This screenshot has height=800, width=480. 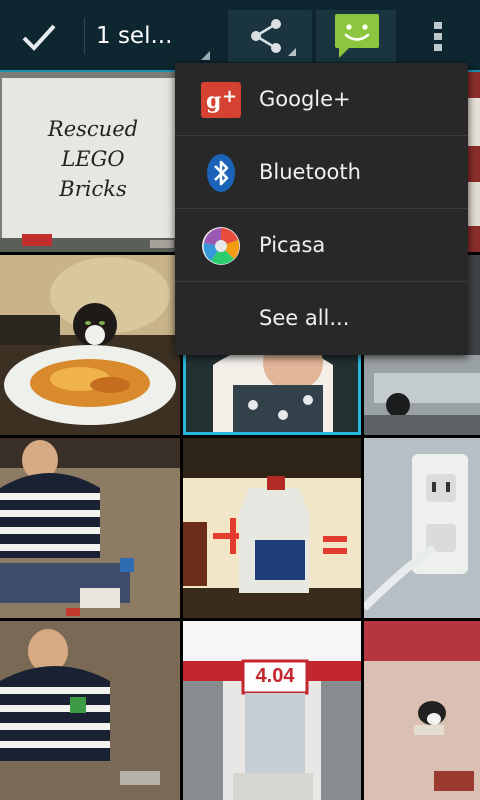 What do you see at coordinates (221, 173) in the screenshot?
I see `bluetooth-icon` at bounding box center [221, 173].